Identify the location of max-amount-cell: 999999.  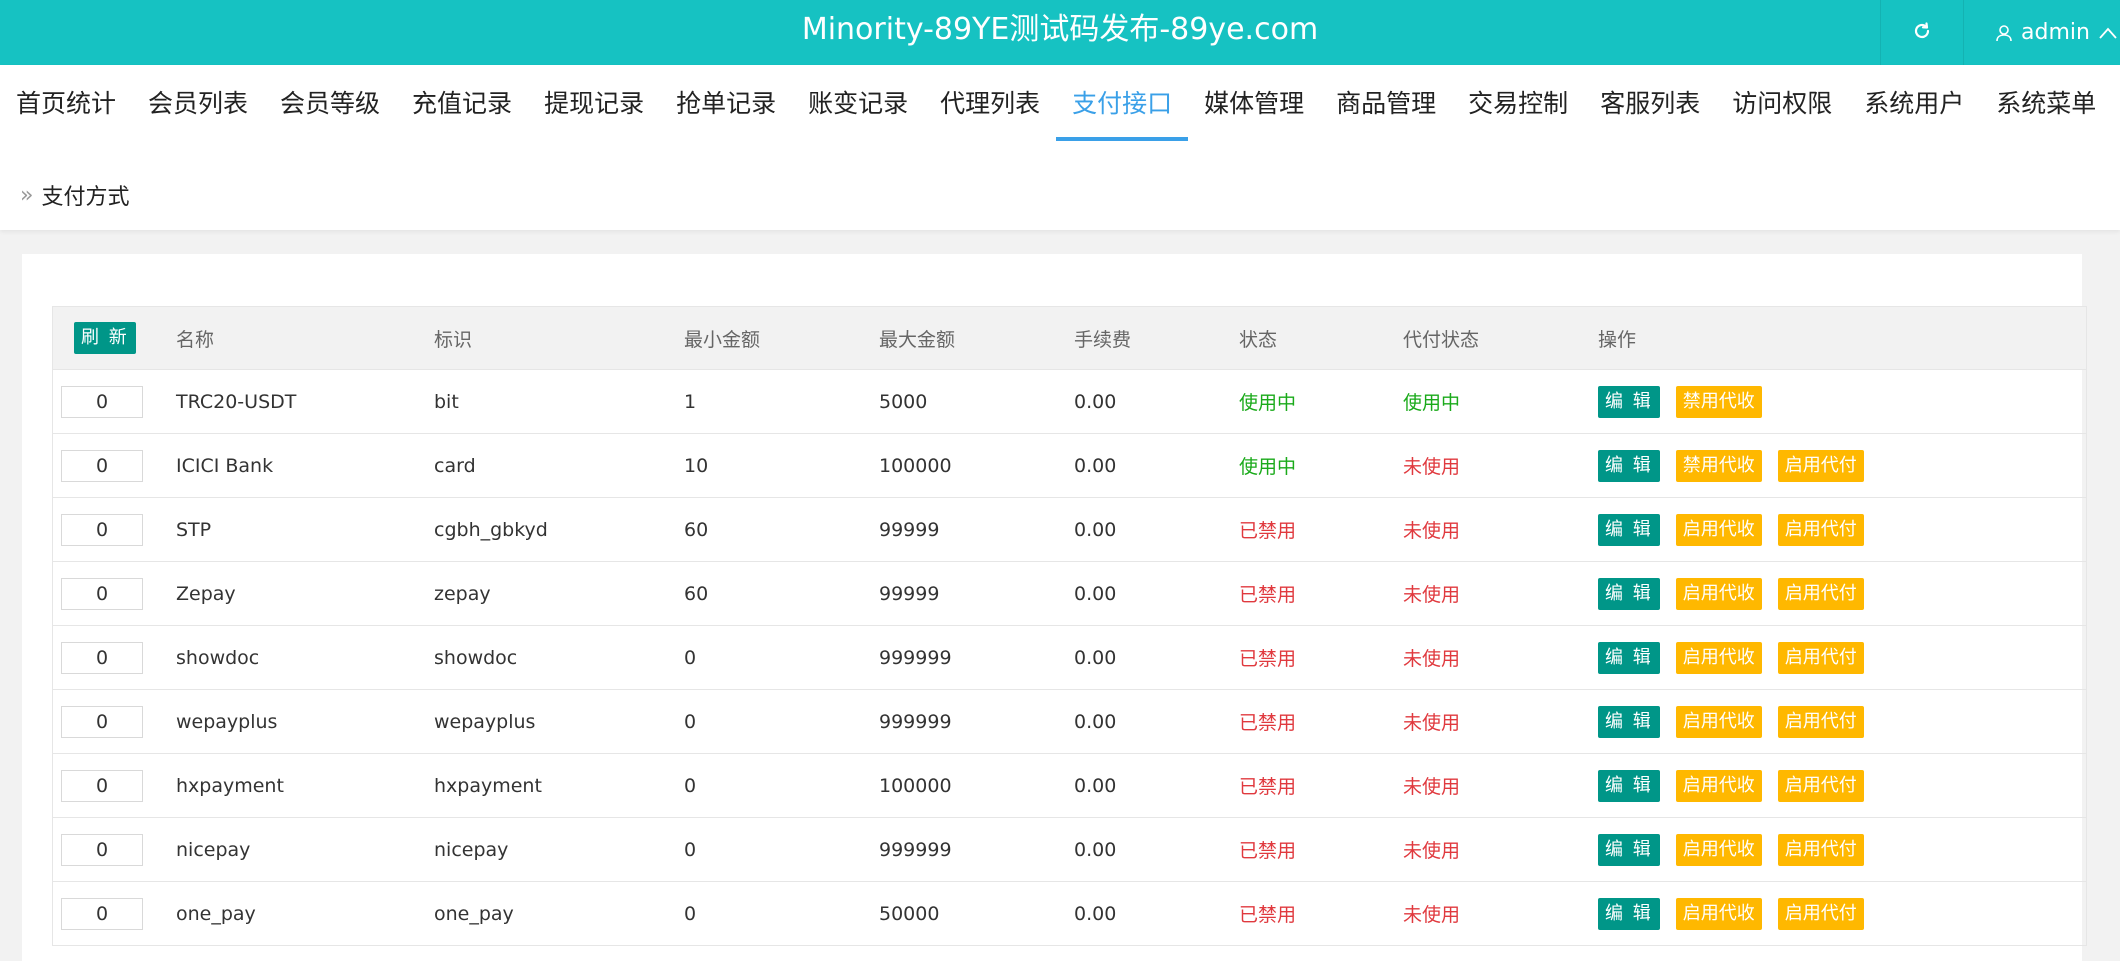
(915, 849).